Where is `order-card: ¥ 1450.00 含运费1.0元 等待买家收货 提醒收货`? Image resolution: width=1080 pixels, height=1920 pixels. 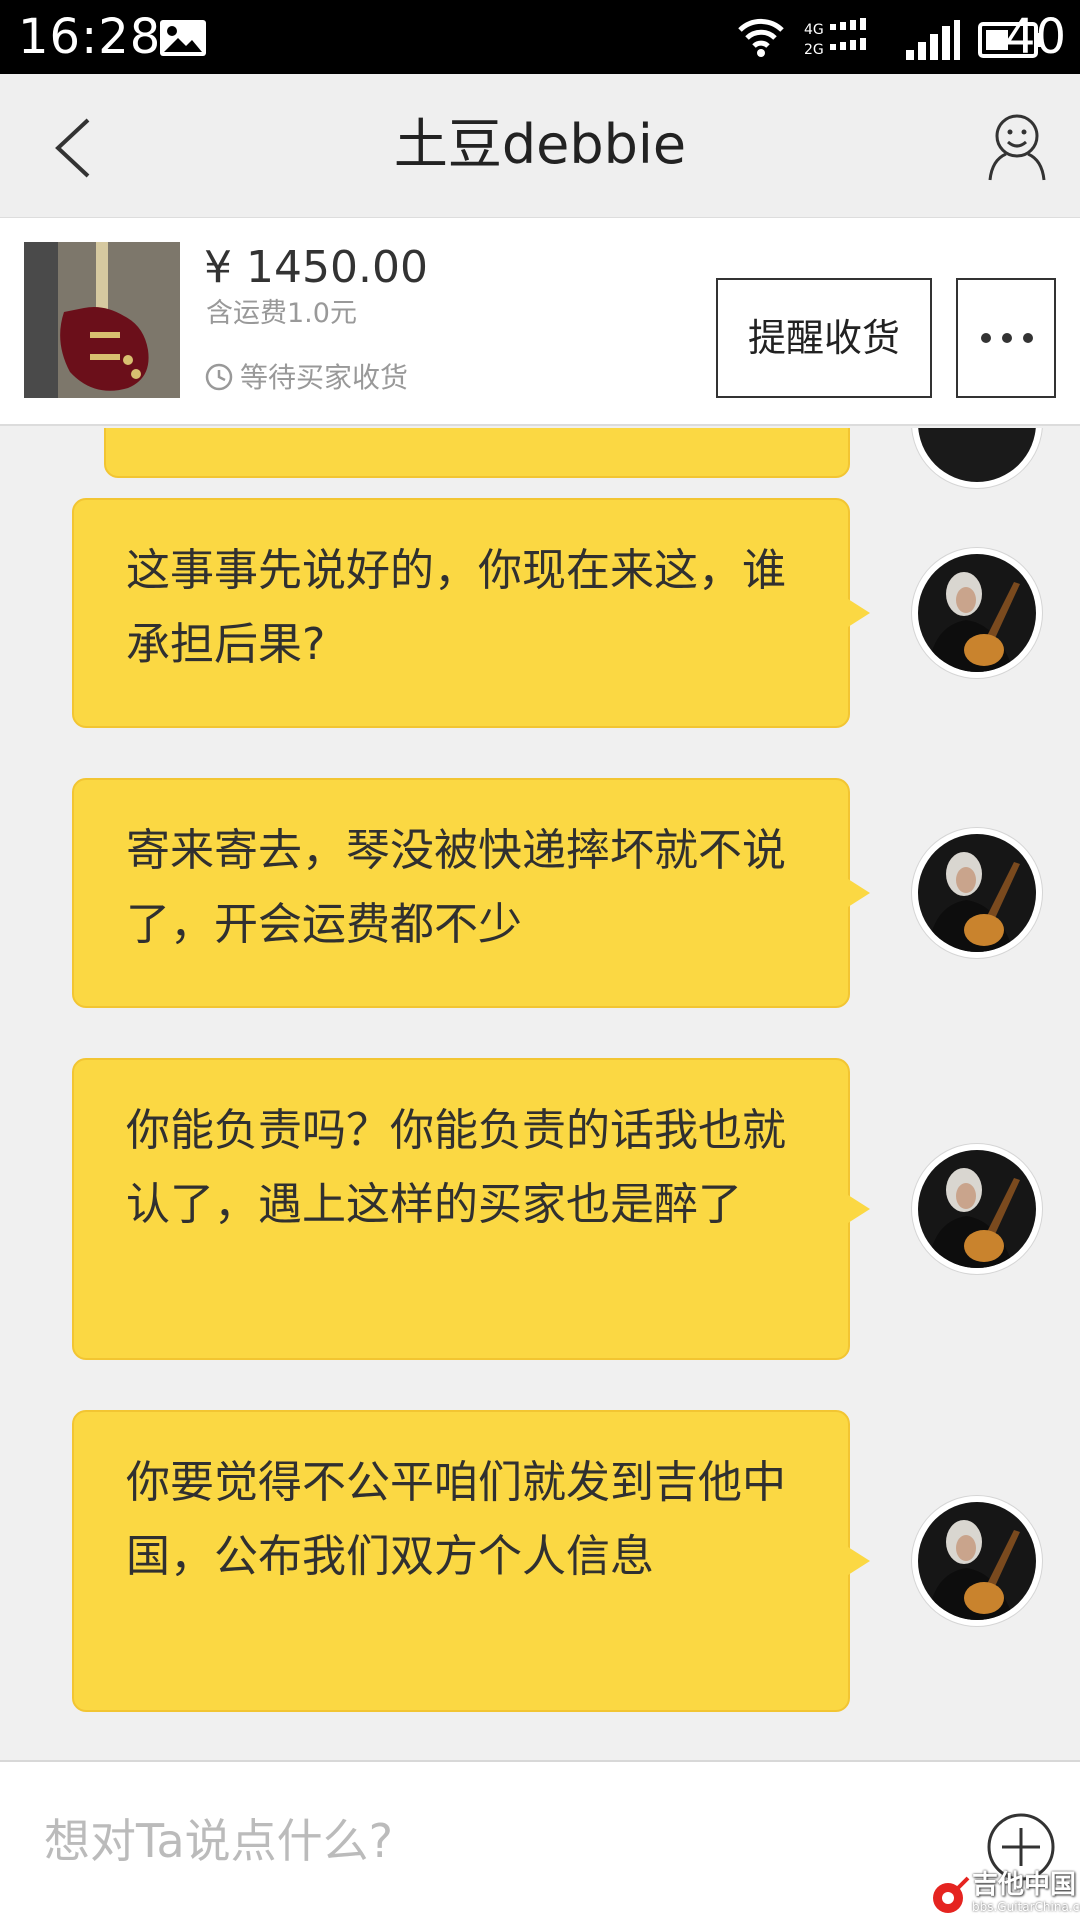
order-card: ¥ 1450.00 含运费1.0元 等待买家收货 提醒收货 is located at coordinates (540, 322).